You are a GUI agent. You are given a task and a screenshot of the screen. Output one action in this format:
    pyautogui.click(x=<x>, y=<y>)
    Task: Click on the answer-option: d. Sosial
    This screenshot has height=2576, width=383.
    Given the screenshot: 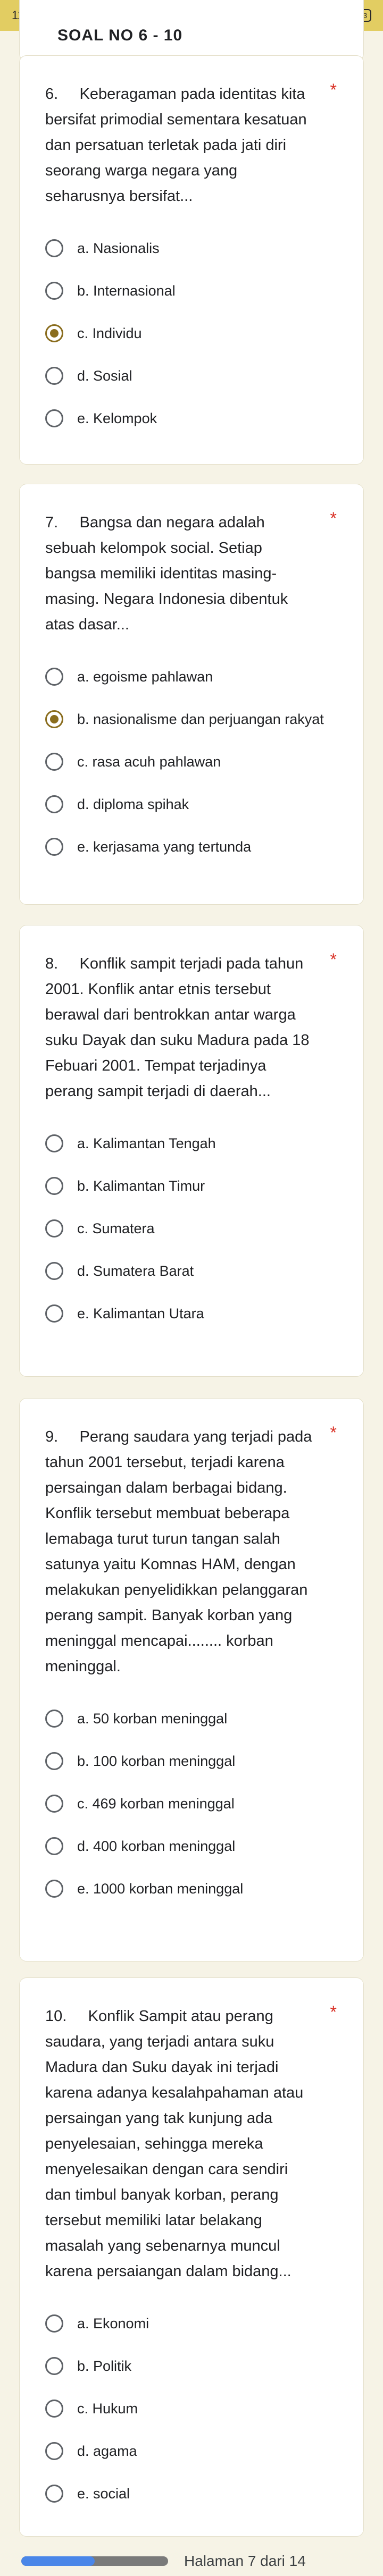 What is the action you would take?
    pyautogui.click(x=191, y=376)
    